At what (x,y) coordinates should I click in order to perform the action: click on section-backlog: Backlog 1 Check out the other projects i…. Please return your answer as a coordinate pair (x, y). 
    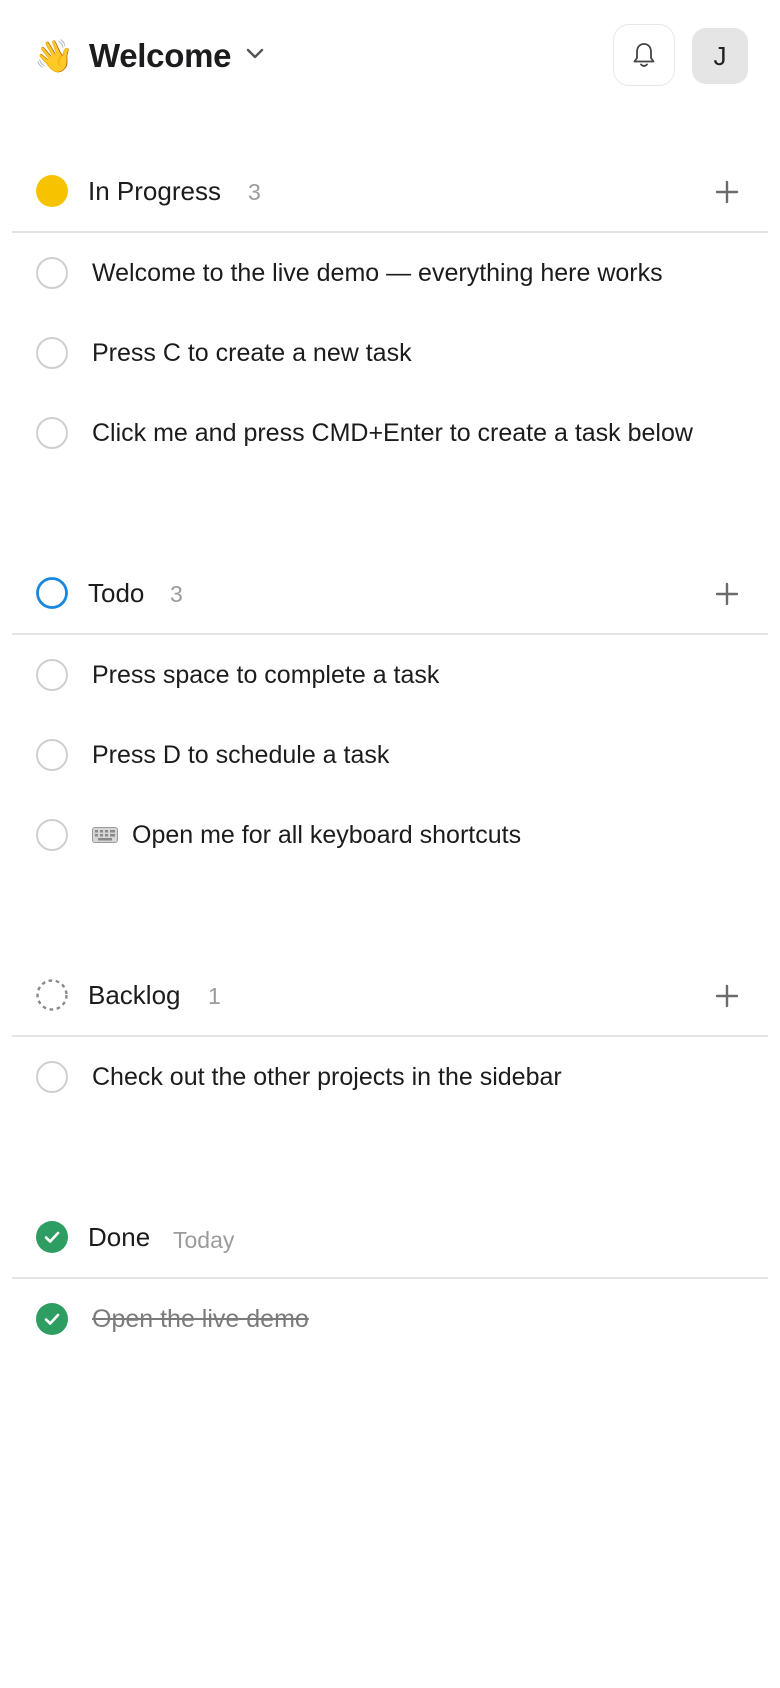
    Looking at the image, I should click on (390, 1036).